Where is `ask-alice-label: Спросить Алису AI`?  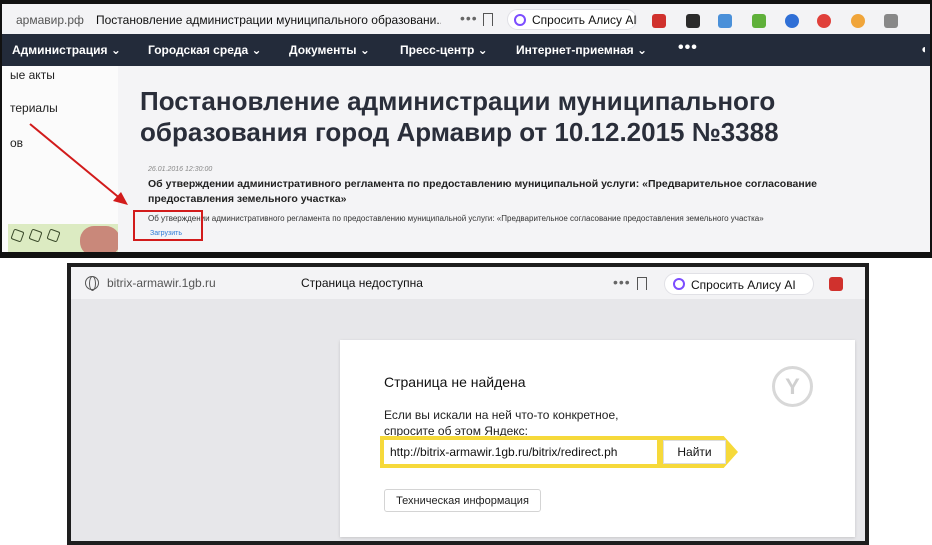 ask-alice-label: Спросить Алису AI is located at coordinates (743, 285).